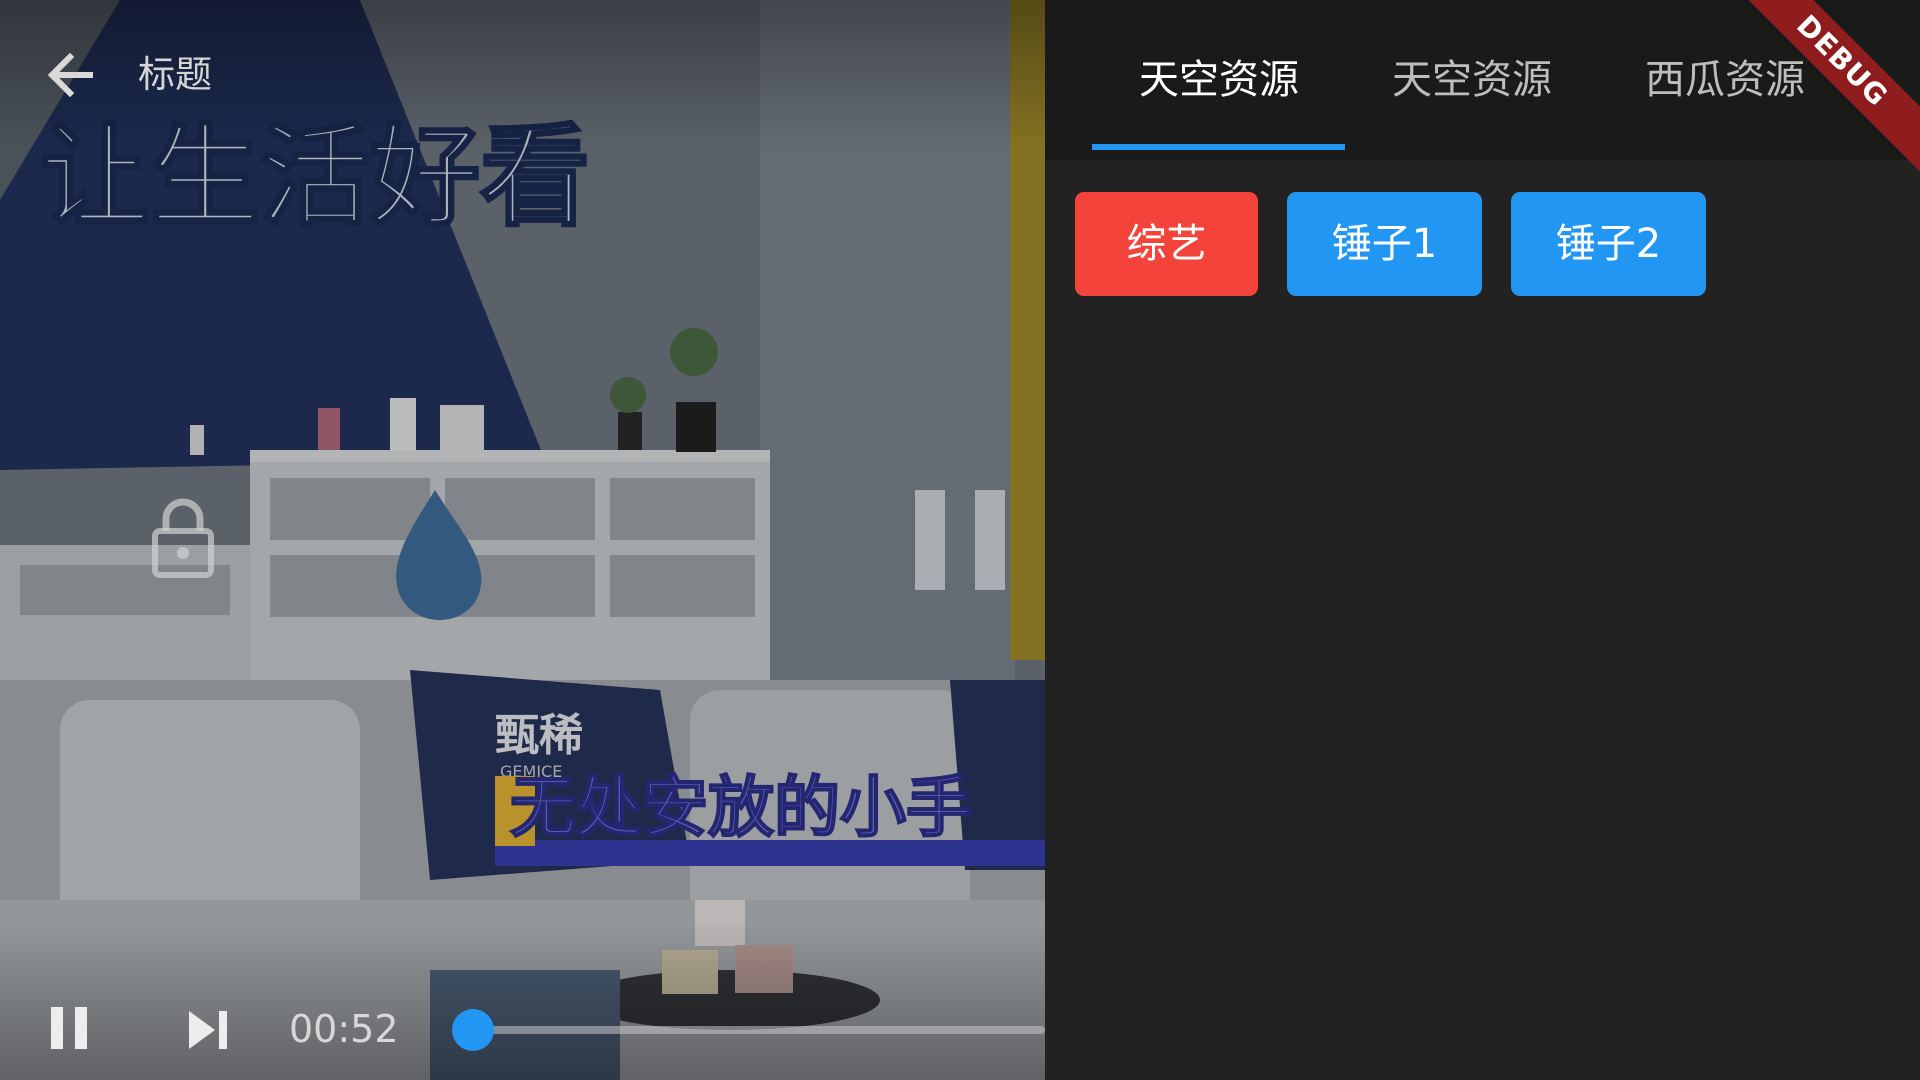 This screenshot has width=1920, height=1080. I want to click on progress-thumb, so click(472, 1030).